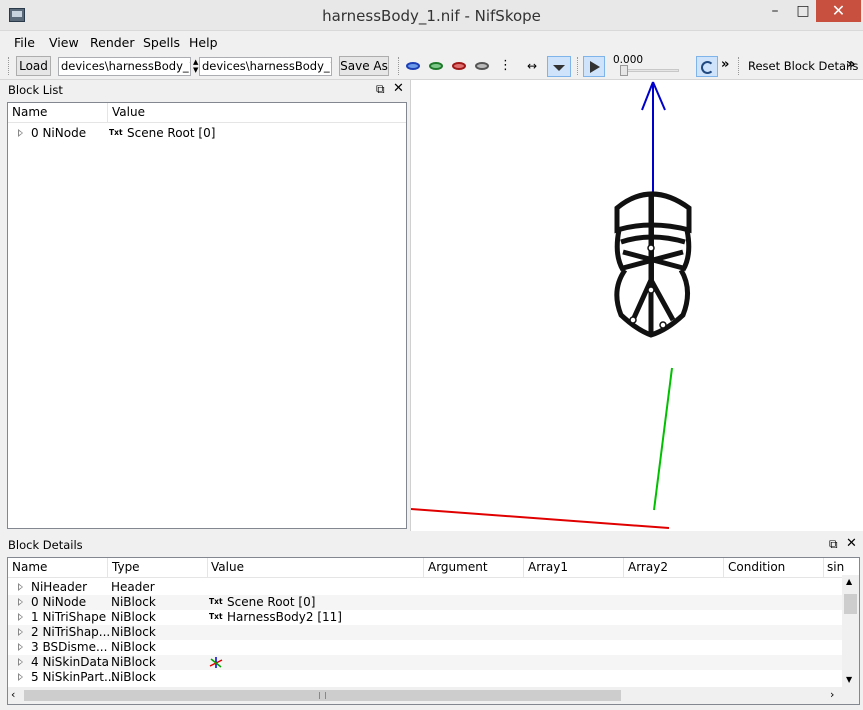 Image resolution: width=863 pixels, height=710 pixels. What do you see at coordinates (548, 567) in the screenshot?
I see `column-header: Array1` at bounding box center [548, 567].